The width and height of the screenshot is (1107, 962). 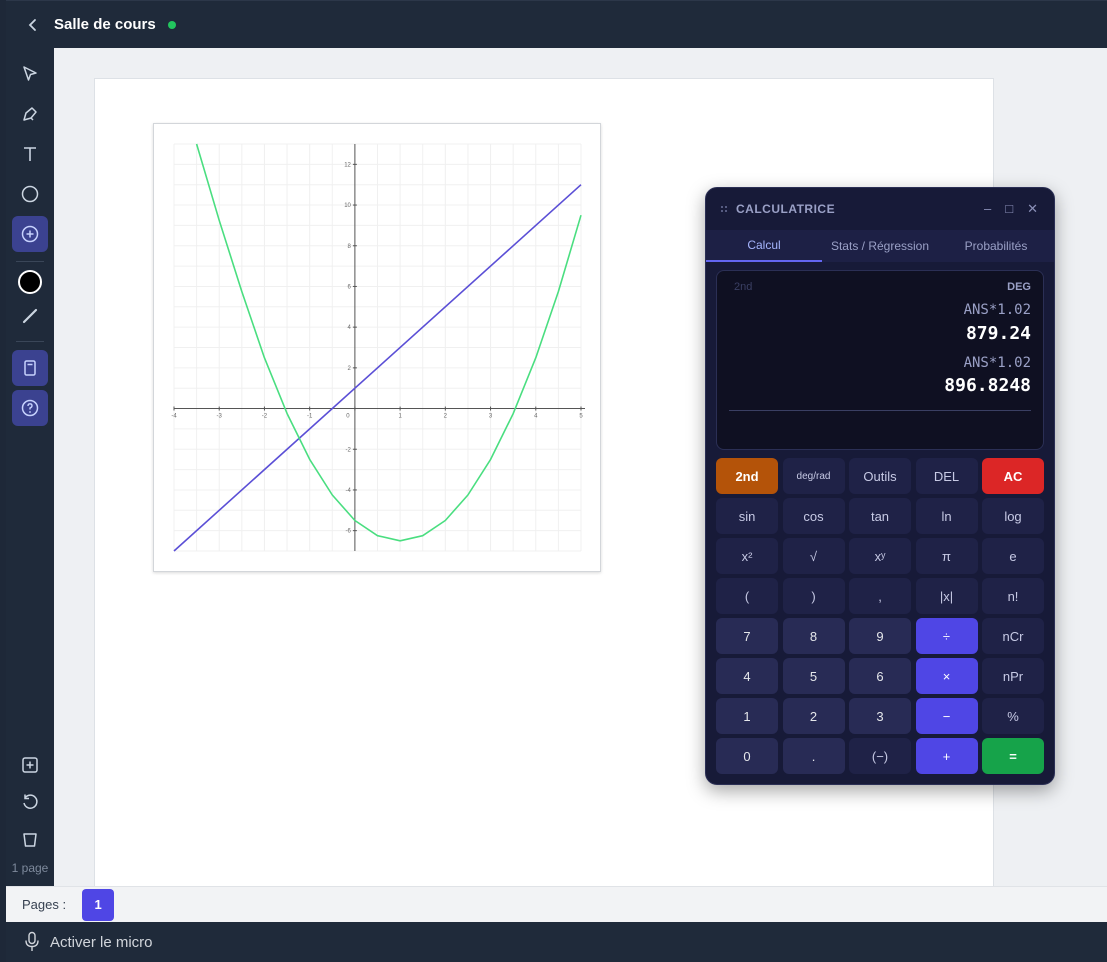 What do you see at coordinates (946, 556) in the screenshot?
I see `key-pi: π` at bounding box center [946, 556].